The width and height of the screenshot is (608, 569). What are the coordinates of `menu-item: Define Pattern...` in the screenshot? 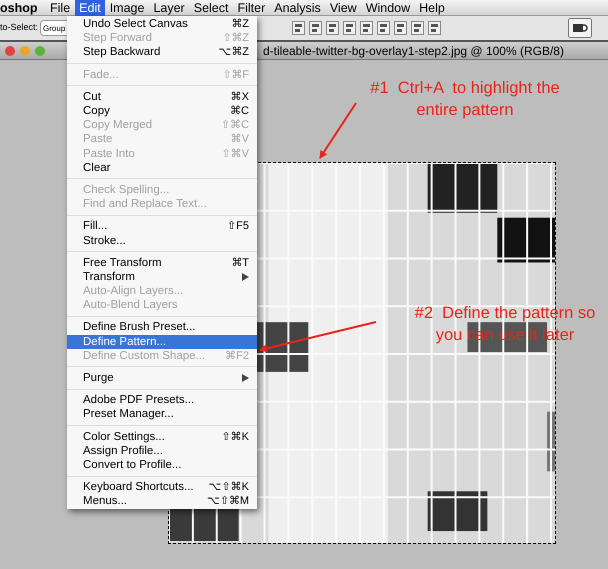 It's located at (162, 341).